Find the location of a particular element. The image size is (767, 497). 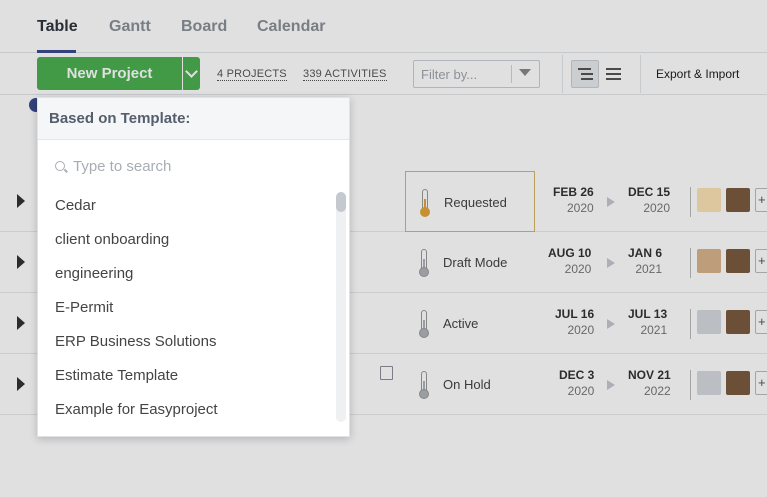

list-item: Estimate Template is located at coordinates (188, 381).